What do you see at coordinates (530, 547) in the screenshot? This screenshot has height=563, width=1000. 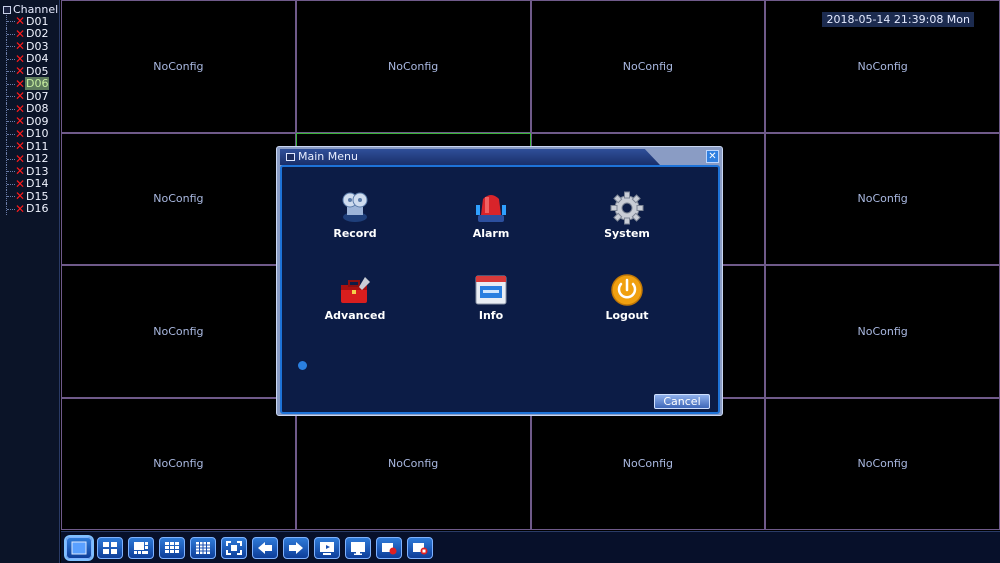 I see `bottom-toolbar` at bounding box center [530, 547].